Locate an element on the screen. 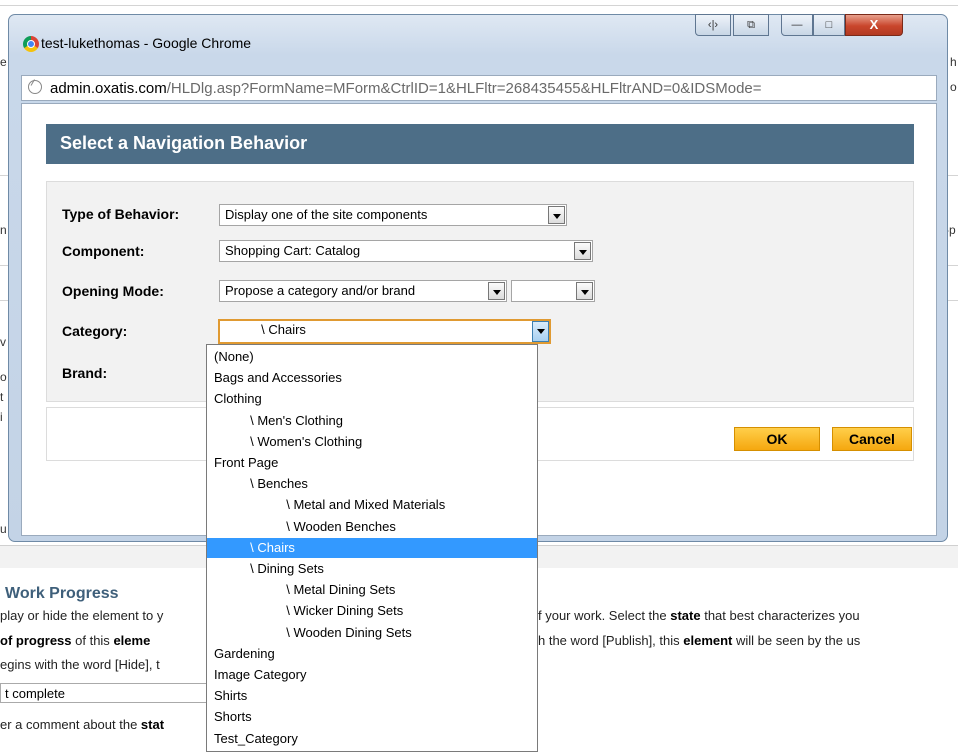 This screenshot has height=756, width=958. bg-text-fragment: n is located at coordinates (3, 230).